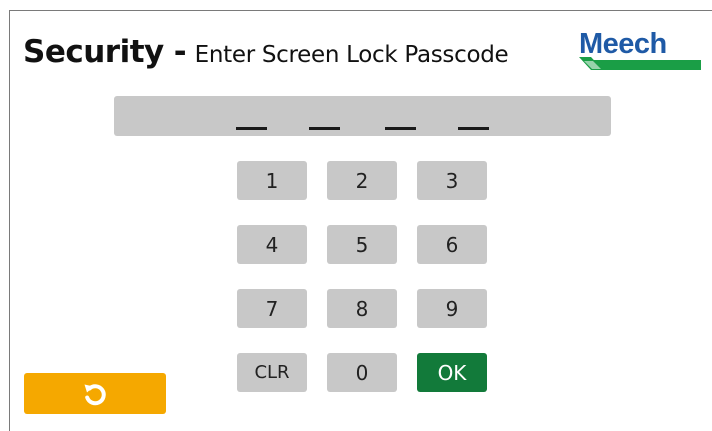  Describe the element at coordinates (362, 244) in the screenshot. I see `key-5: 5` at that location.